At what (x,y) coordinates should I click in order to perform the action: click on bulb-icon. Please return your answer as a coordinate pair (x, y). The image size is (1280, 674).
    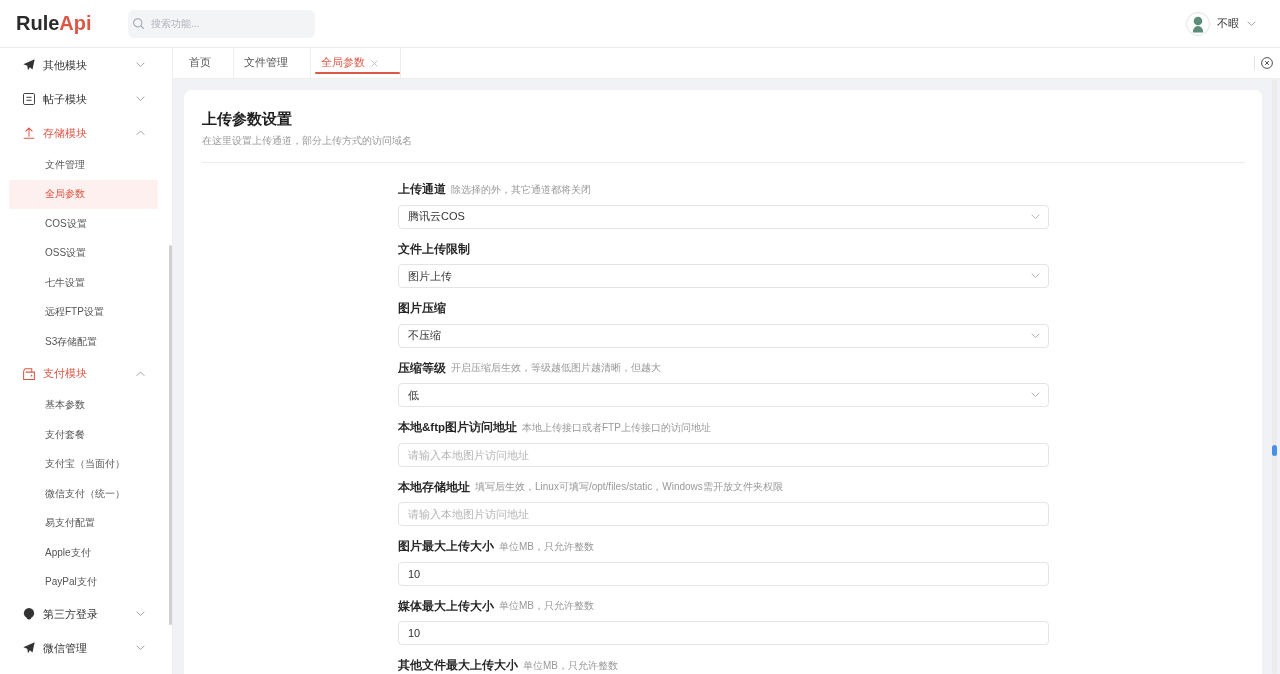
    Looking at the image, I should click on (29, 614).